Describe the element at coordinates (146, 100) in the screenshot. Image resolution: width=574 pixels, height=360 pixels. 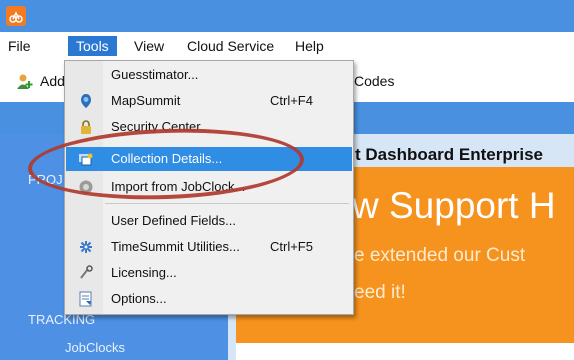
I see `menu-item-label: MapSummit` at that location.